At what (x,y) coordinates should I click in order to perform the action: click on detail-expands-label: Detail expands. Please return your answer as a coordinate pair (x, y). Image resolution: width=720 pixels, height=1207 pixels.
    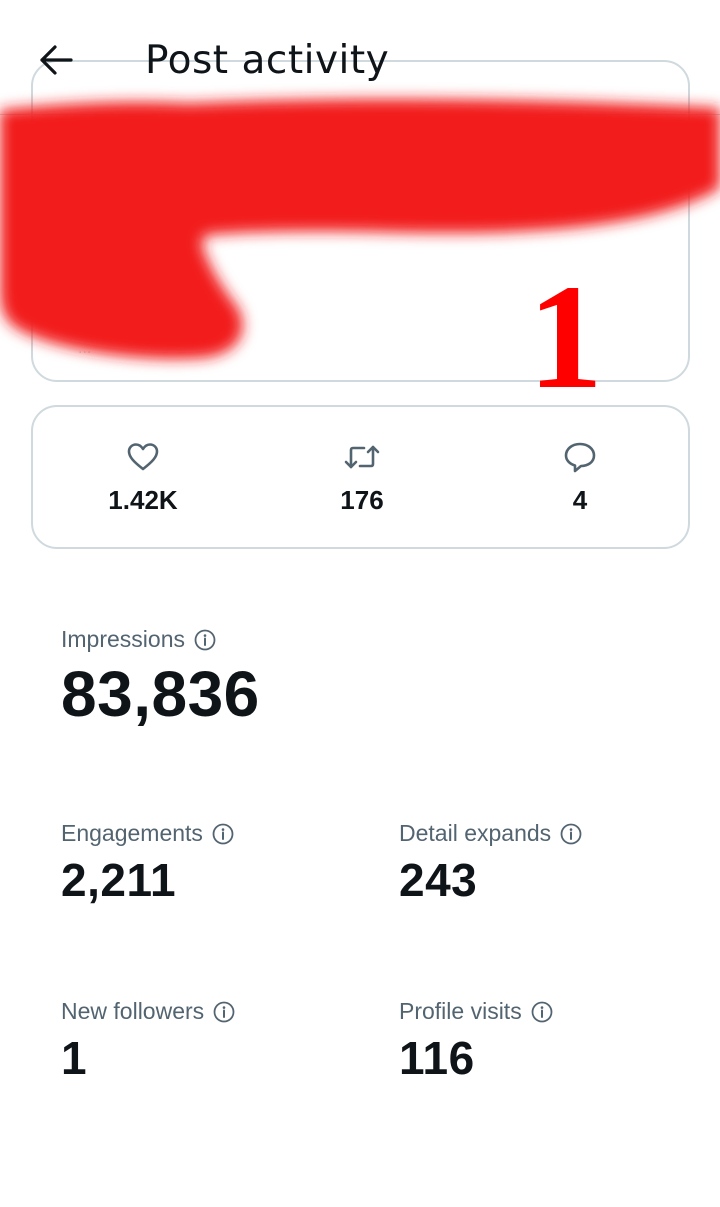
    Looking at the image, I should click on (475, 833).